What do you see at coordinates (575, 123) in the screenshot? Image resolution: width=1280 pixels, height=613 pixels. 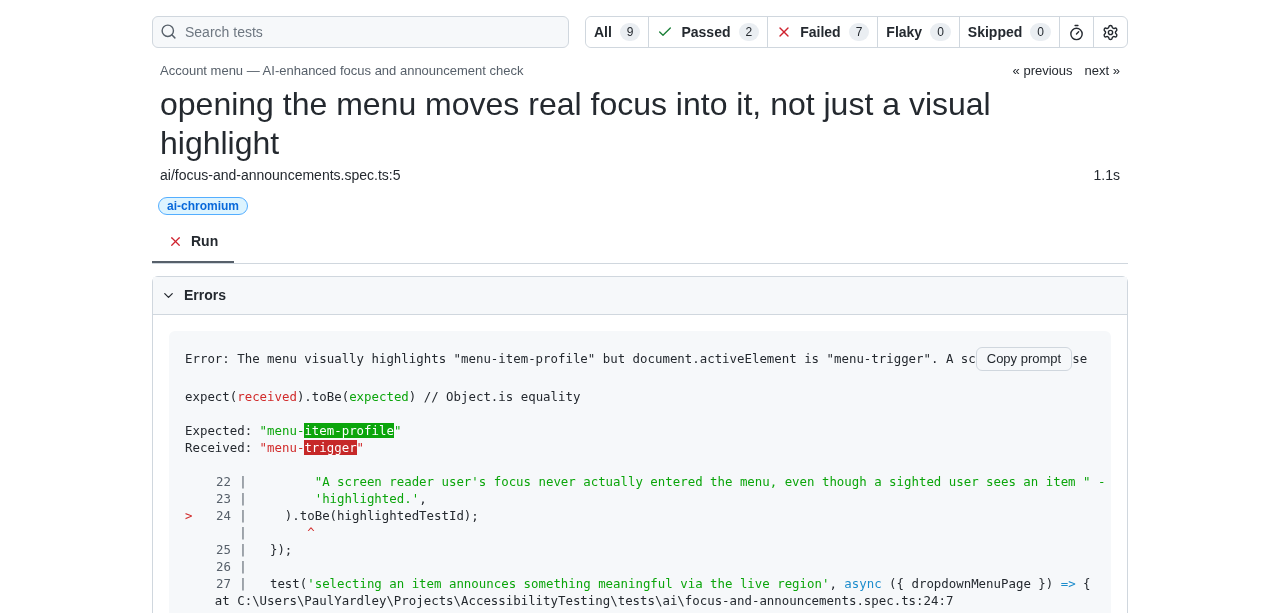 I see `test-title: opening the menu moves real focus into it, not just a visual highlight` at bounding box center [575, 123].